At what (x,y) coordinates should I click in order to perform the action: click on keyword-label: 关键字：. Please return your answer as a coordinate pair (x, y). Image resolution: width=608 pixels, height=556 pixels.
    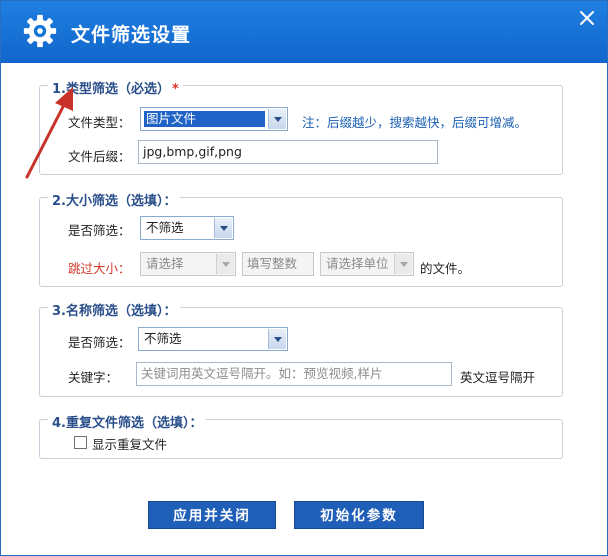
    Looking at the image, I should click on (93, 377).